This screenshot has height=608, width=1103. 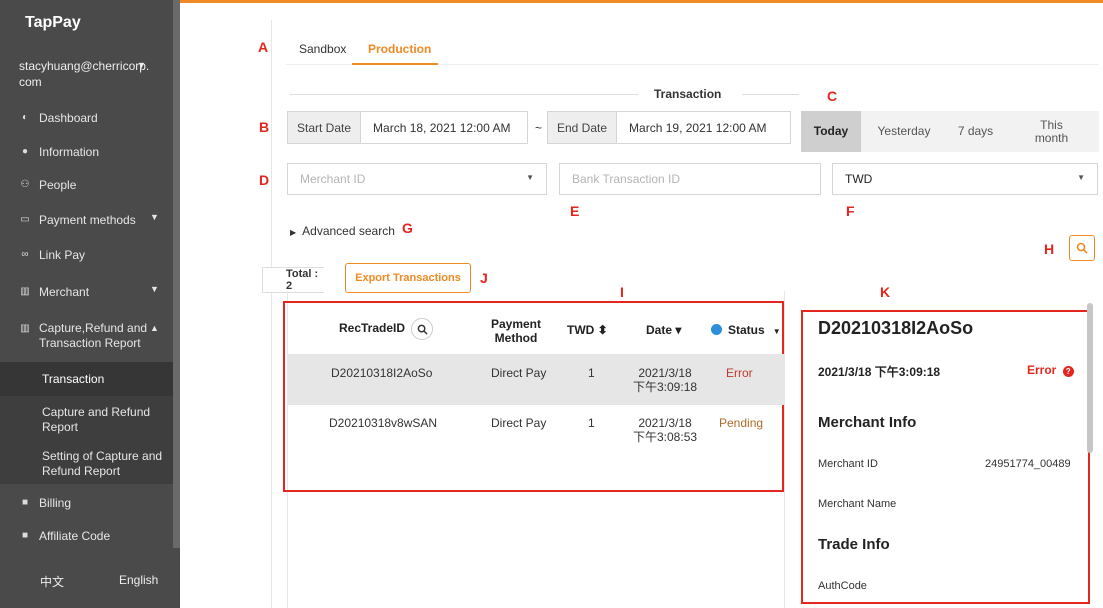 What do you see at coordinates (575, 211) in the screenshot?
I see `annotation-e: E` at bounding box center [575, 211].